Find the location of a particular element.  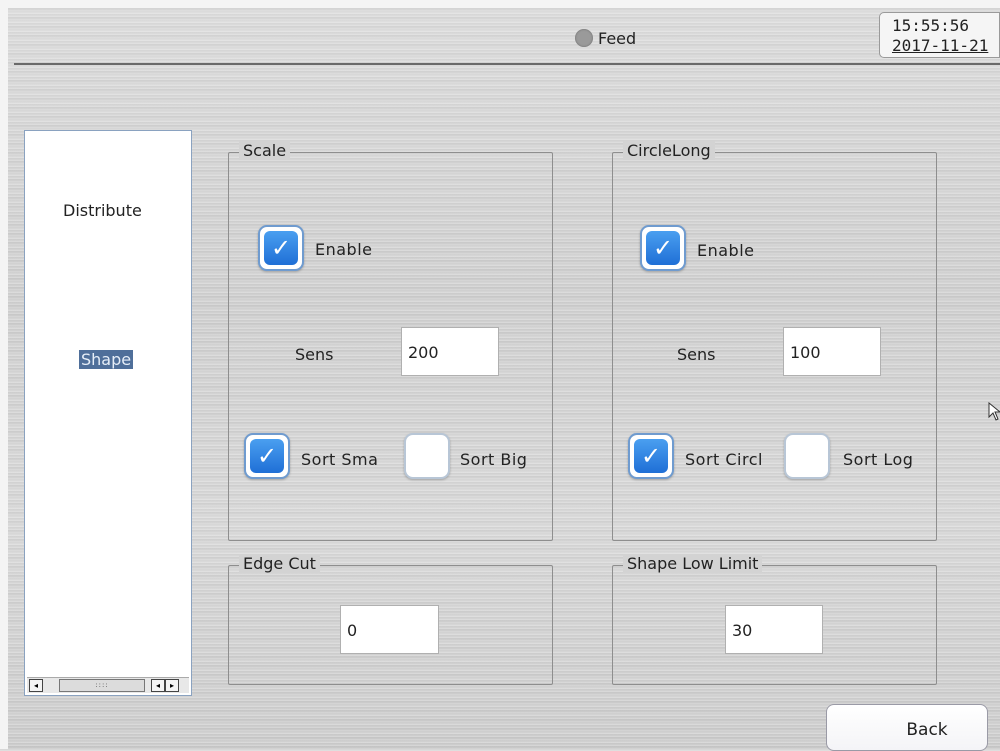

edge-cut-input: 0 is located at coordinates (389, 629).